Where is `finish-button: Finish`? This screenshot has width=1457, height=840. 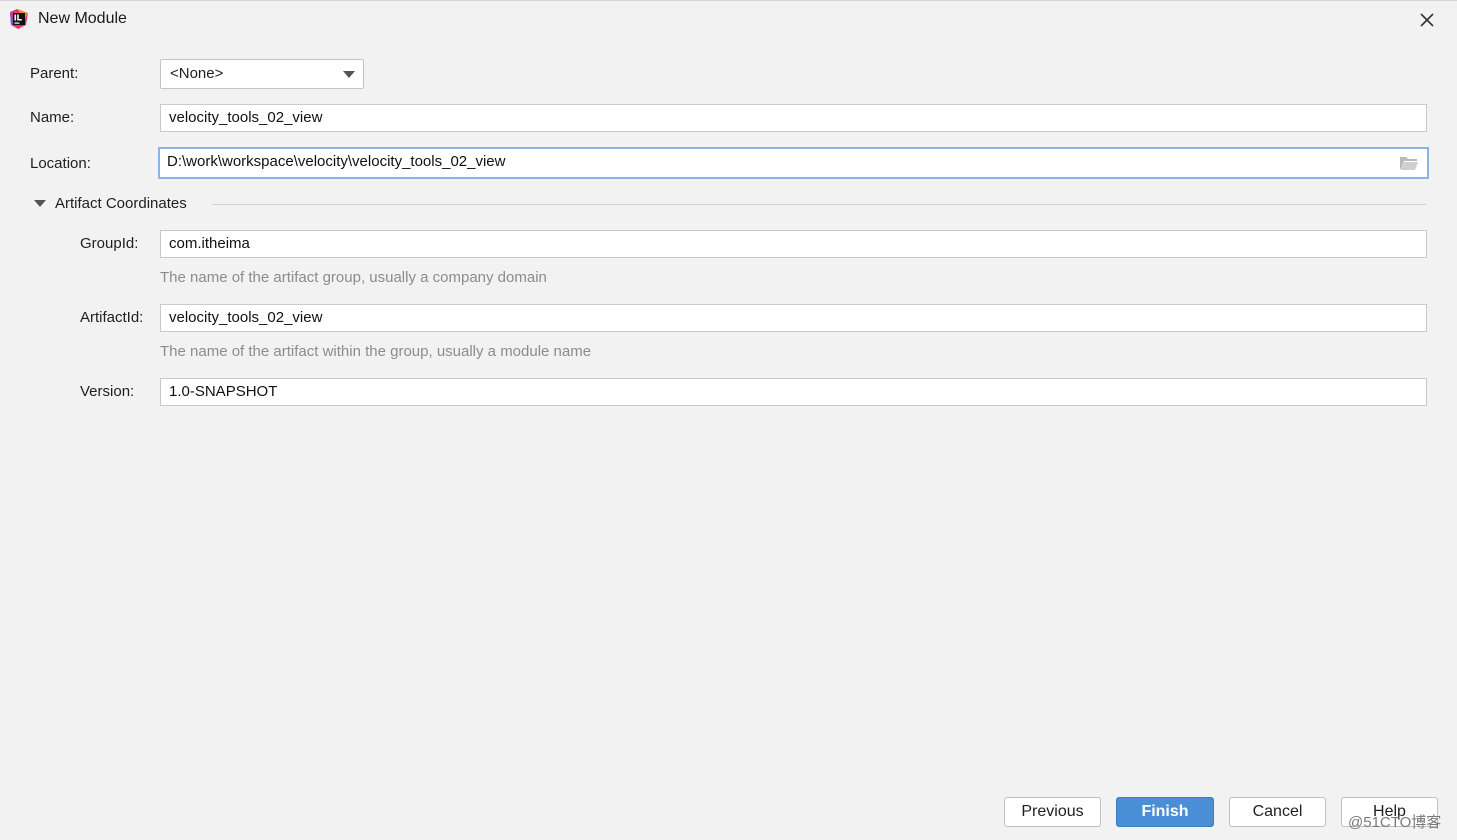 finish-button: Finish is located at coordinates (1165, 812).